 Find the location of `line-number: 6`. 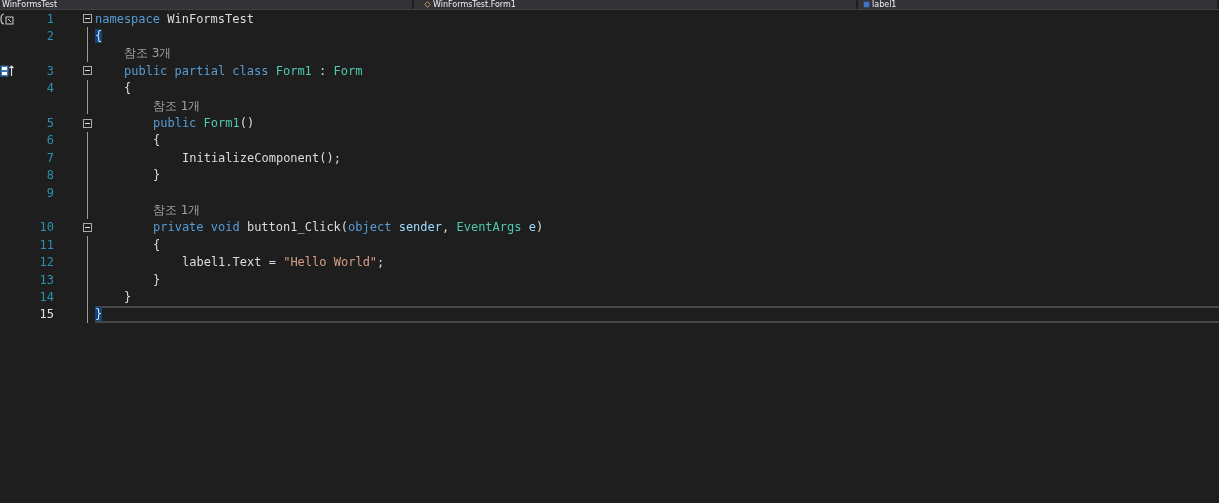

line-number: 6 is located at coordinates (49, 140).